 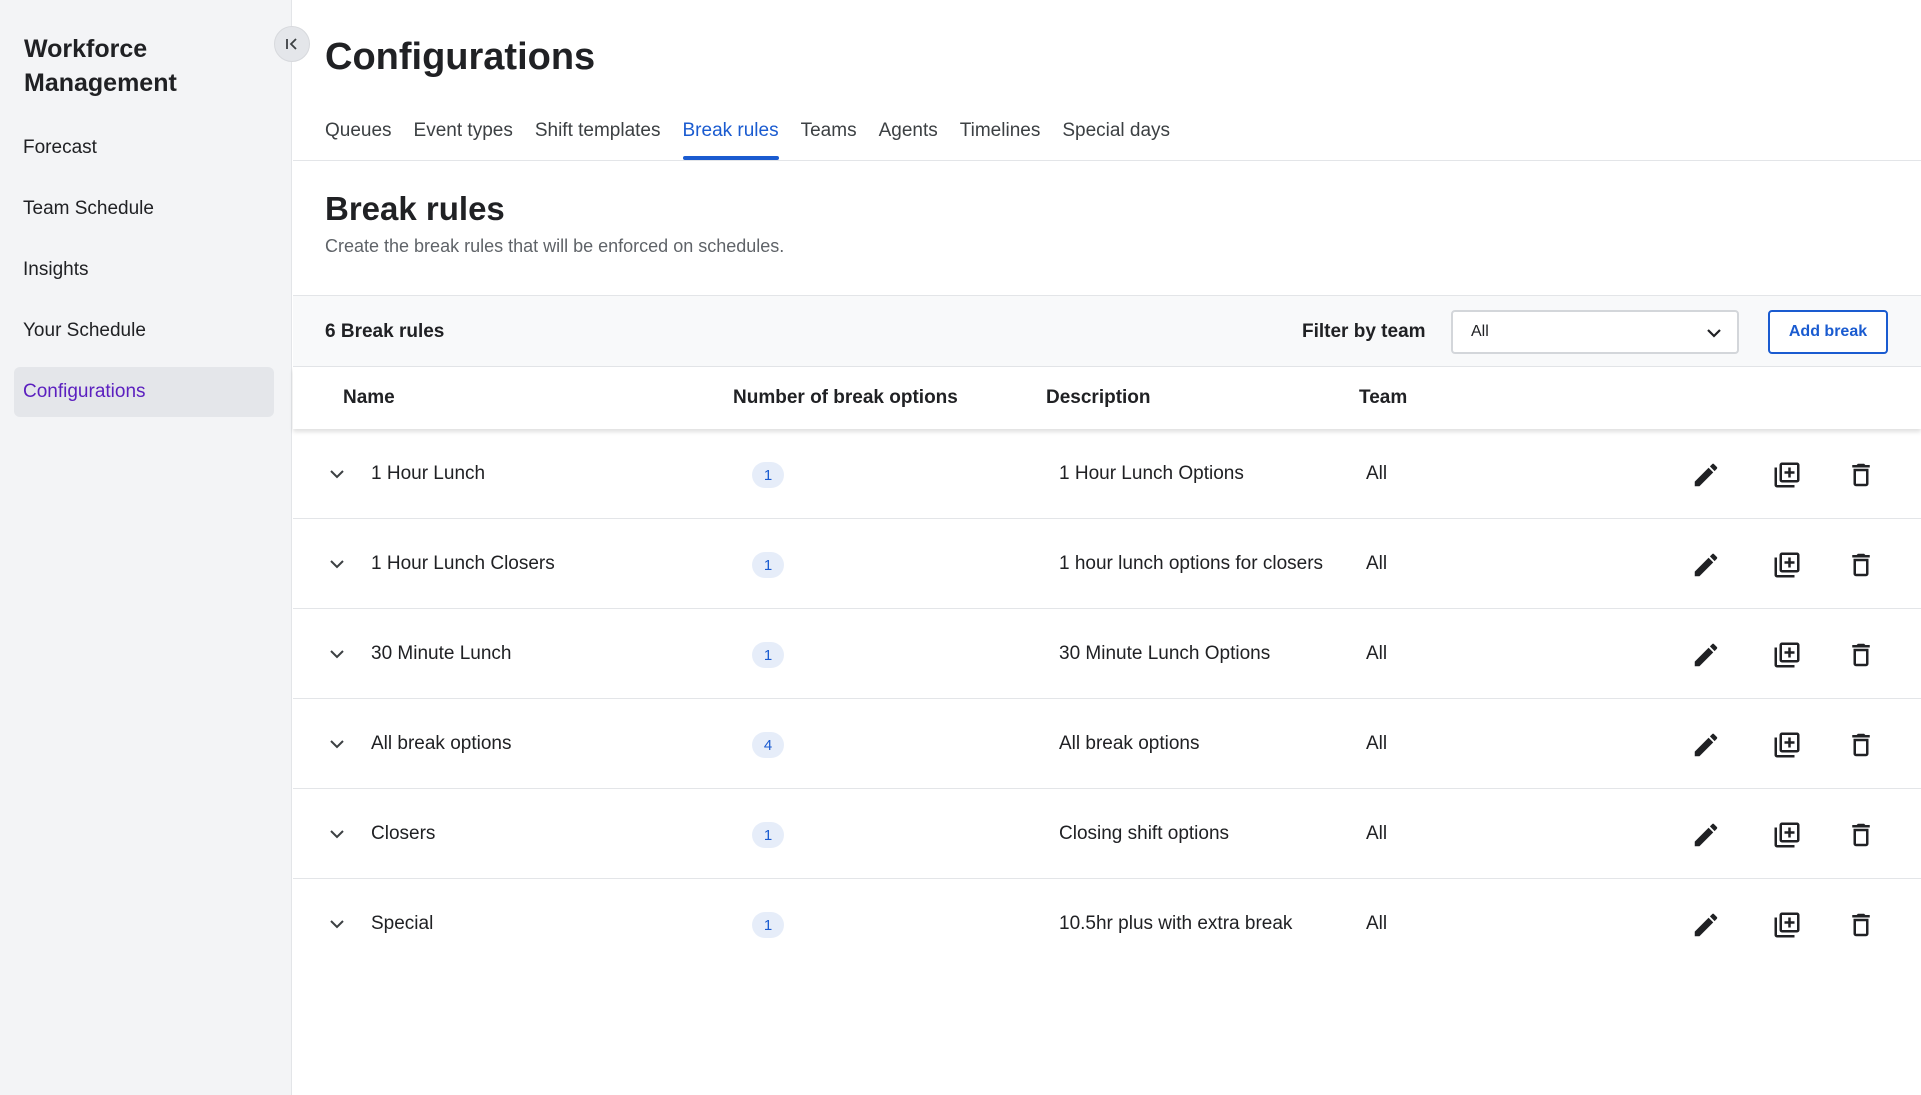 I want to click on rule-name: 1 Hour Lunch Closers, so click(x=463, y=563).